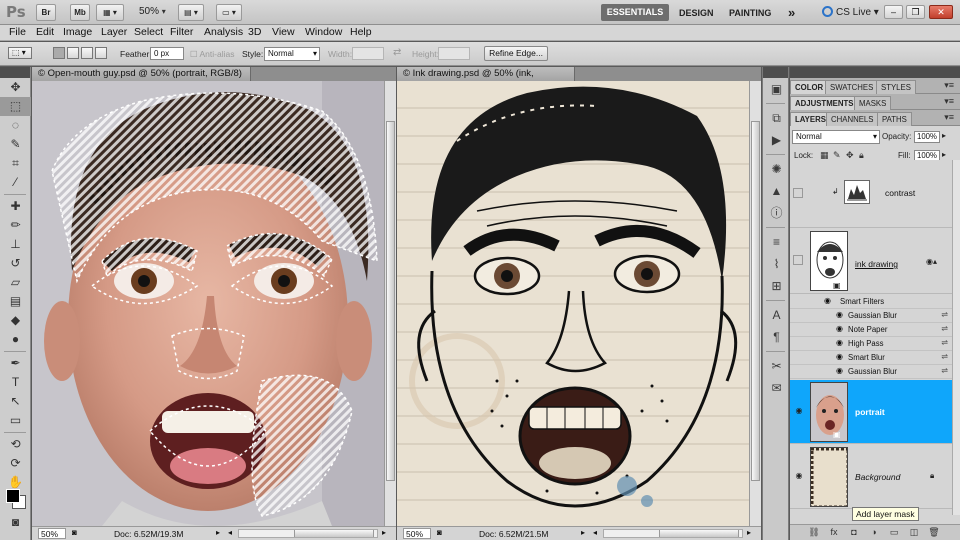 This screenshot has width=960, height=540. Describe the element at coordinates (15, 320) in the screenshot. I see `blur-tool-icon: ◆` at that location.